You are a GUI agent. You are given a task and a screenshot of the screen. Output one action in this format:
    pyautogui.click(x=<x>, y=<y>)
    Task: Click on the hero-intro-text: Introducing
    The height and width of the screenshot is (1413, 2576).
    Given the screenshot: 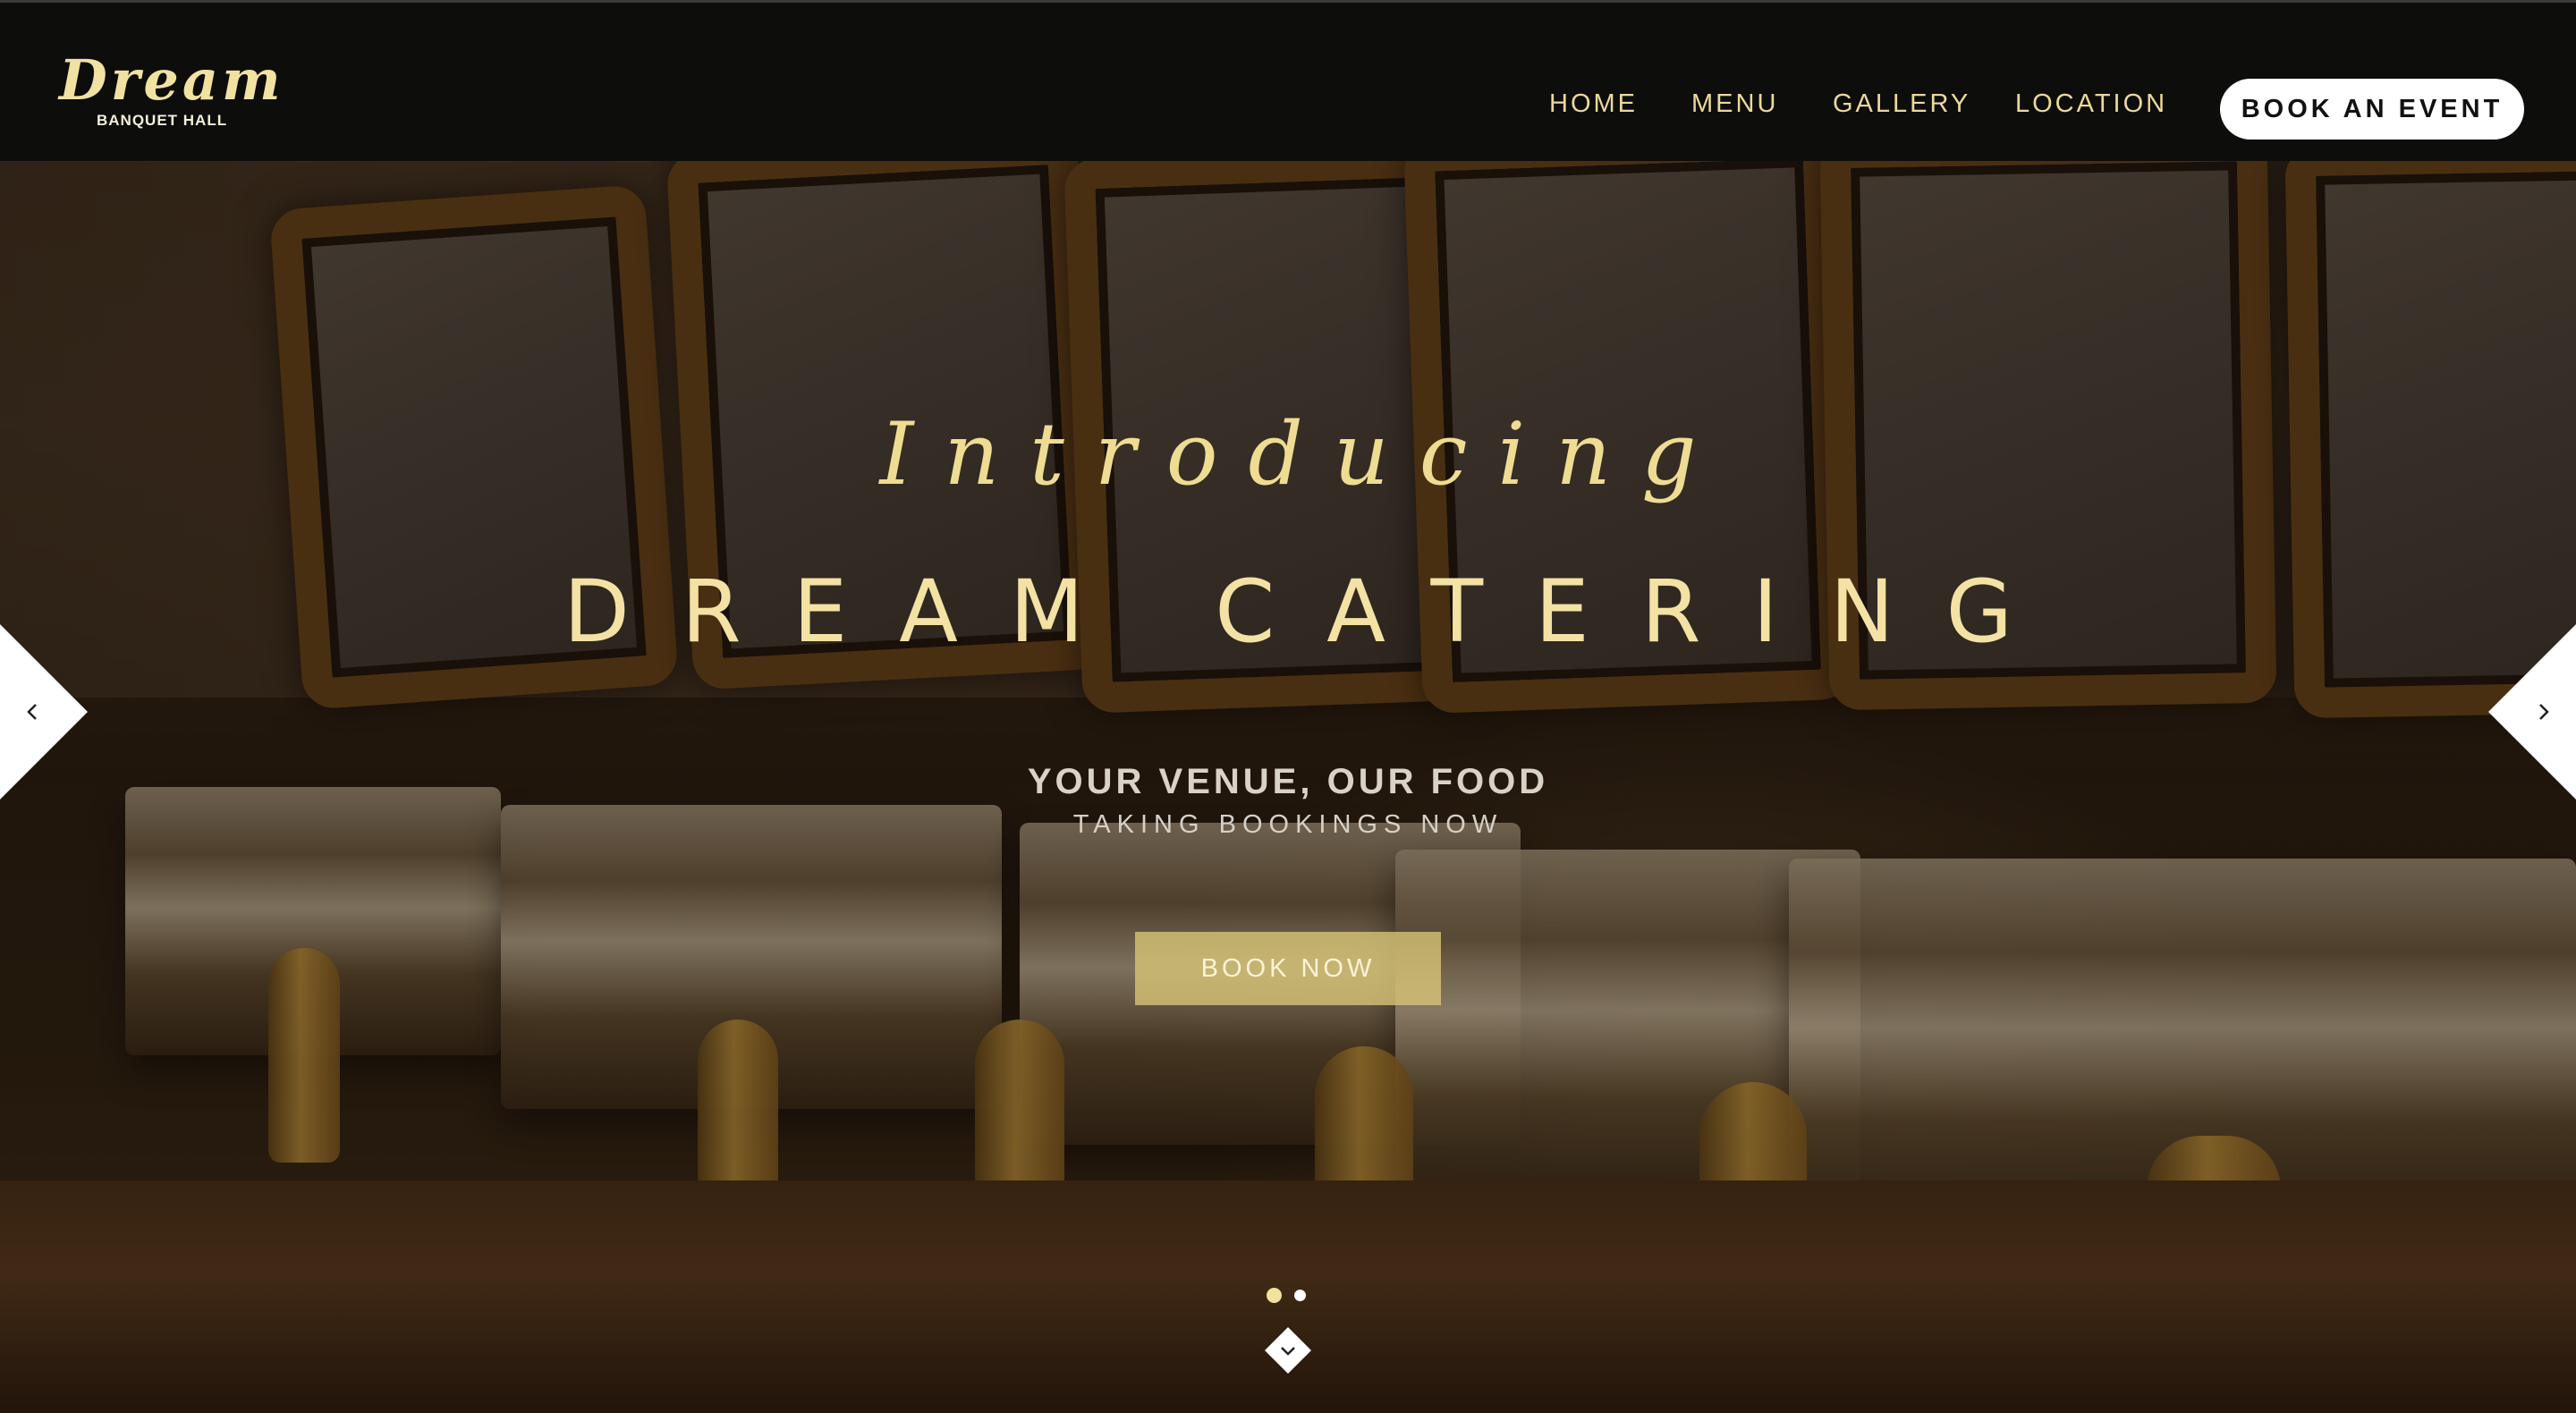 What is the action you would take?
    pyautogui.click(x=1303, y=454)
    